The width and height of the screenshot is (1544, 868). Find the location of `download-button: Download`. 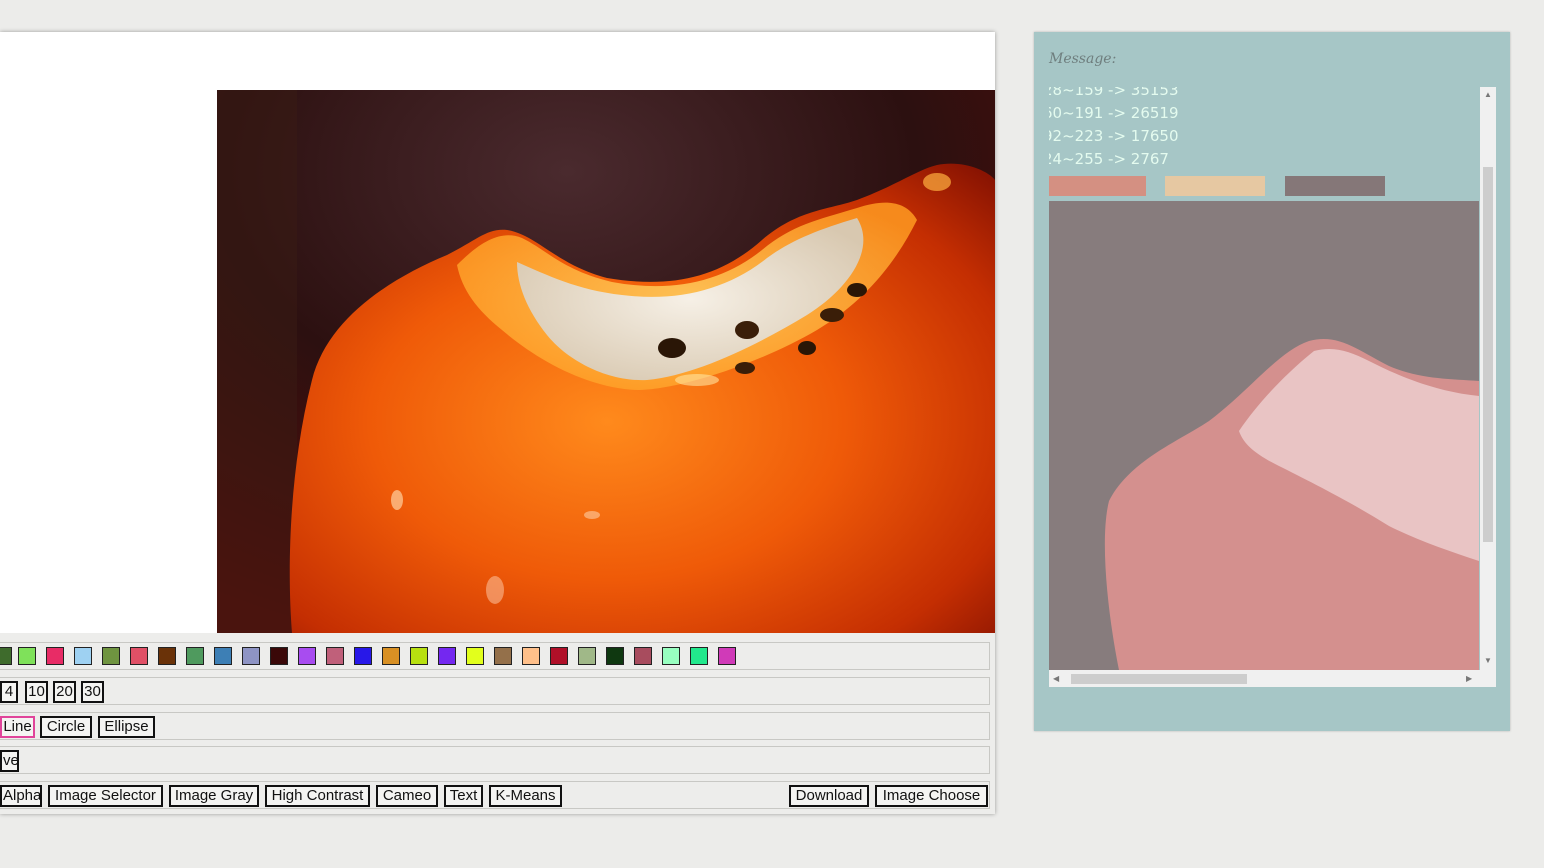

download-button: Download is located at coordinates (829, 796).